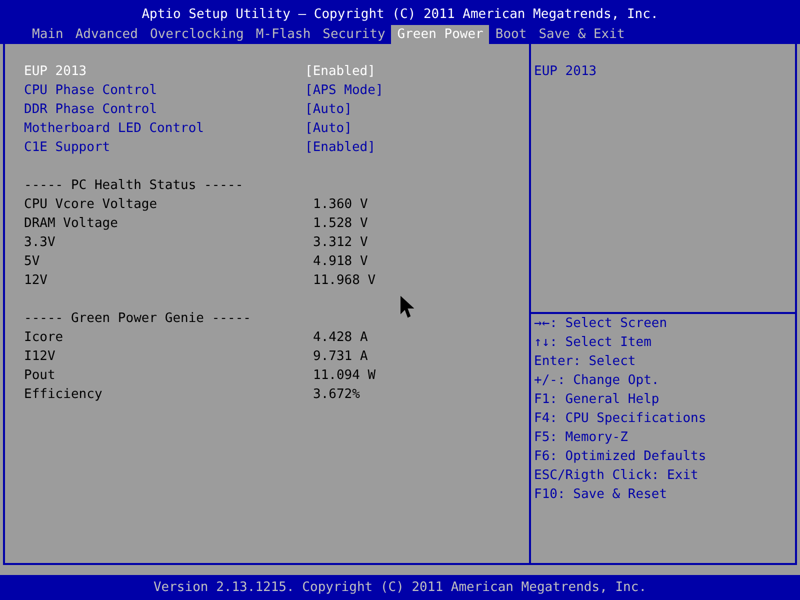 This screenshot has height=600, width=800. Describe the element at coordinates (601, 495) in the screenshot. I see `key-hint: F10: Save & Reset` at that location.